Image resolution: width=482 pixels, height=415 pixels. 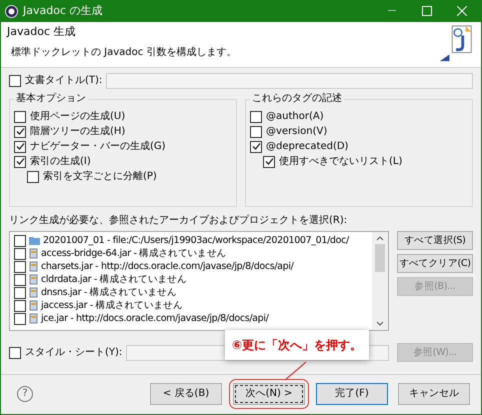 What do you see at coordinates (51, 99) in the screenshot?
I see `group-title: 基本オプション` at bounding box center [51, 99].